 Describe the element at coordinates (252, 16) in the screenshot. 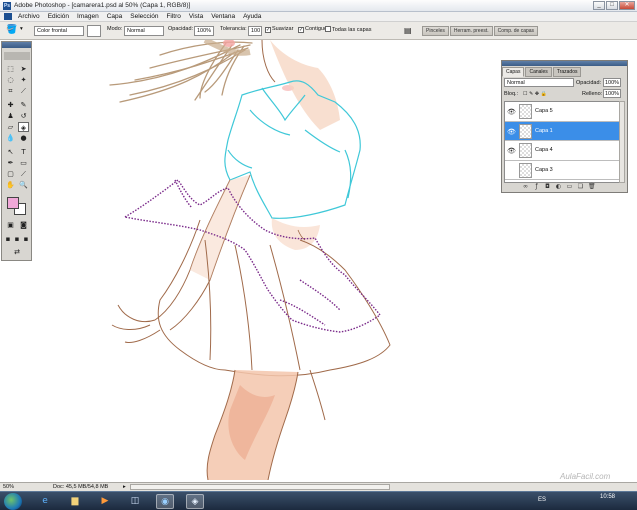

I see `menu-ayuda: Ayuda` at that location.